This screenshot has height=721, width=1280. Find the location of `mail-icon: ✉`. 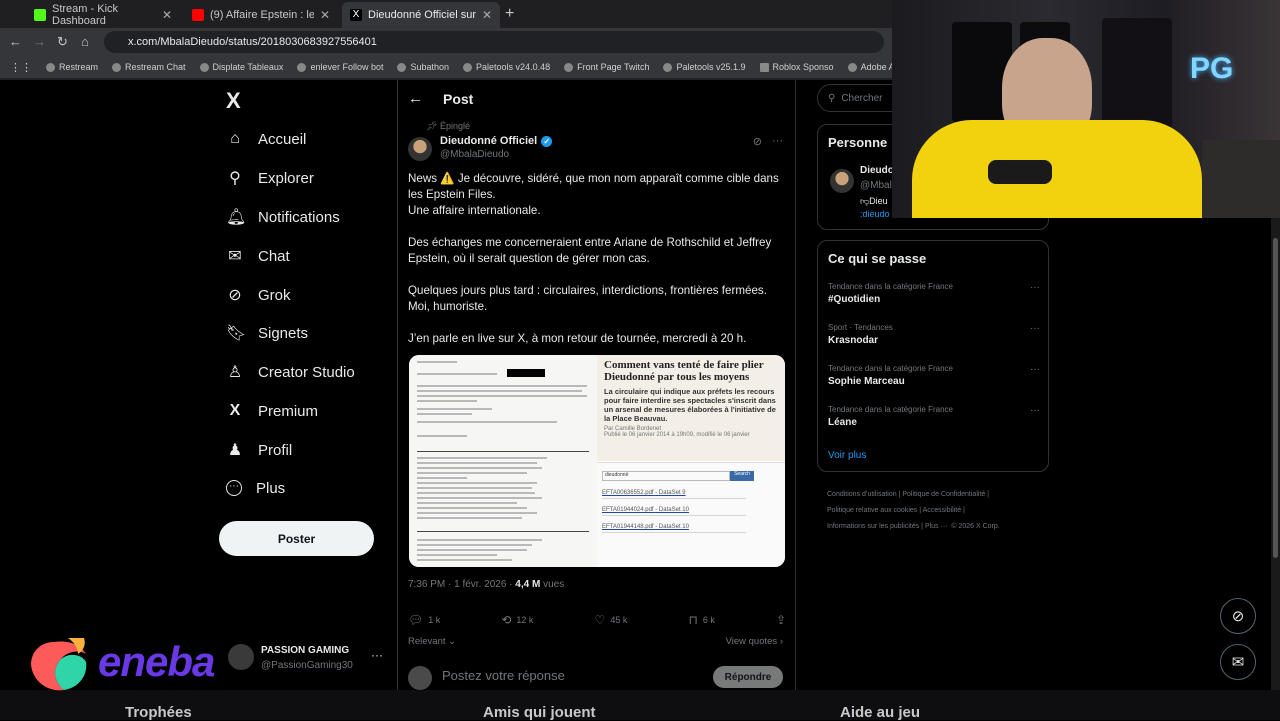

mail-icon: ✉ is located at coordinates (235, 256).